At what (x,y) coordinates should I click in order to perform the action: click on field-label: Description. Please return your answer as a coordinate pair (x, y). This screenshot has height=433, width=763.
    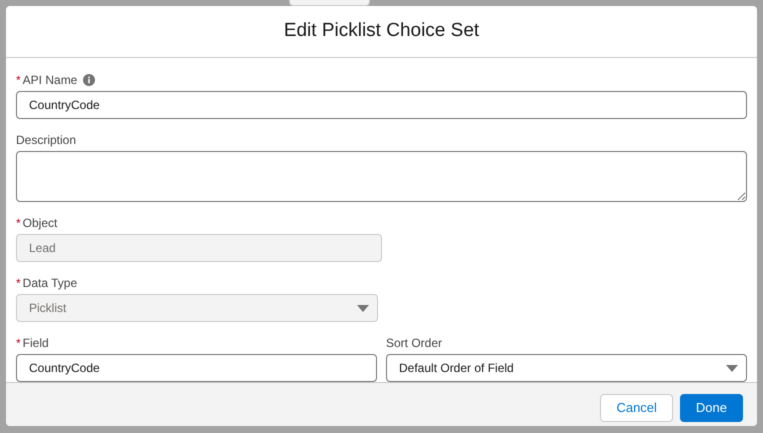
    Looking at the image, I should click on (46, 140).